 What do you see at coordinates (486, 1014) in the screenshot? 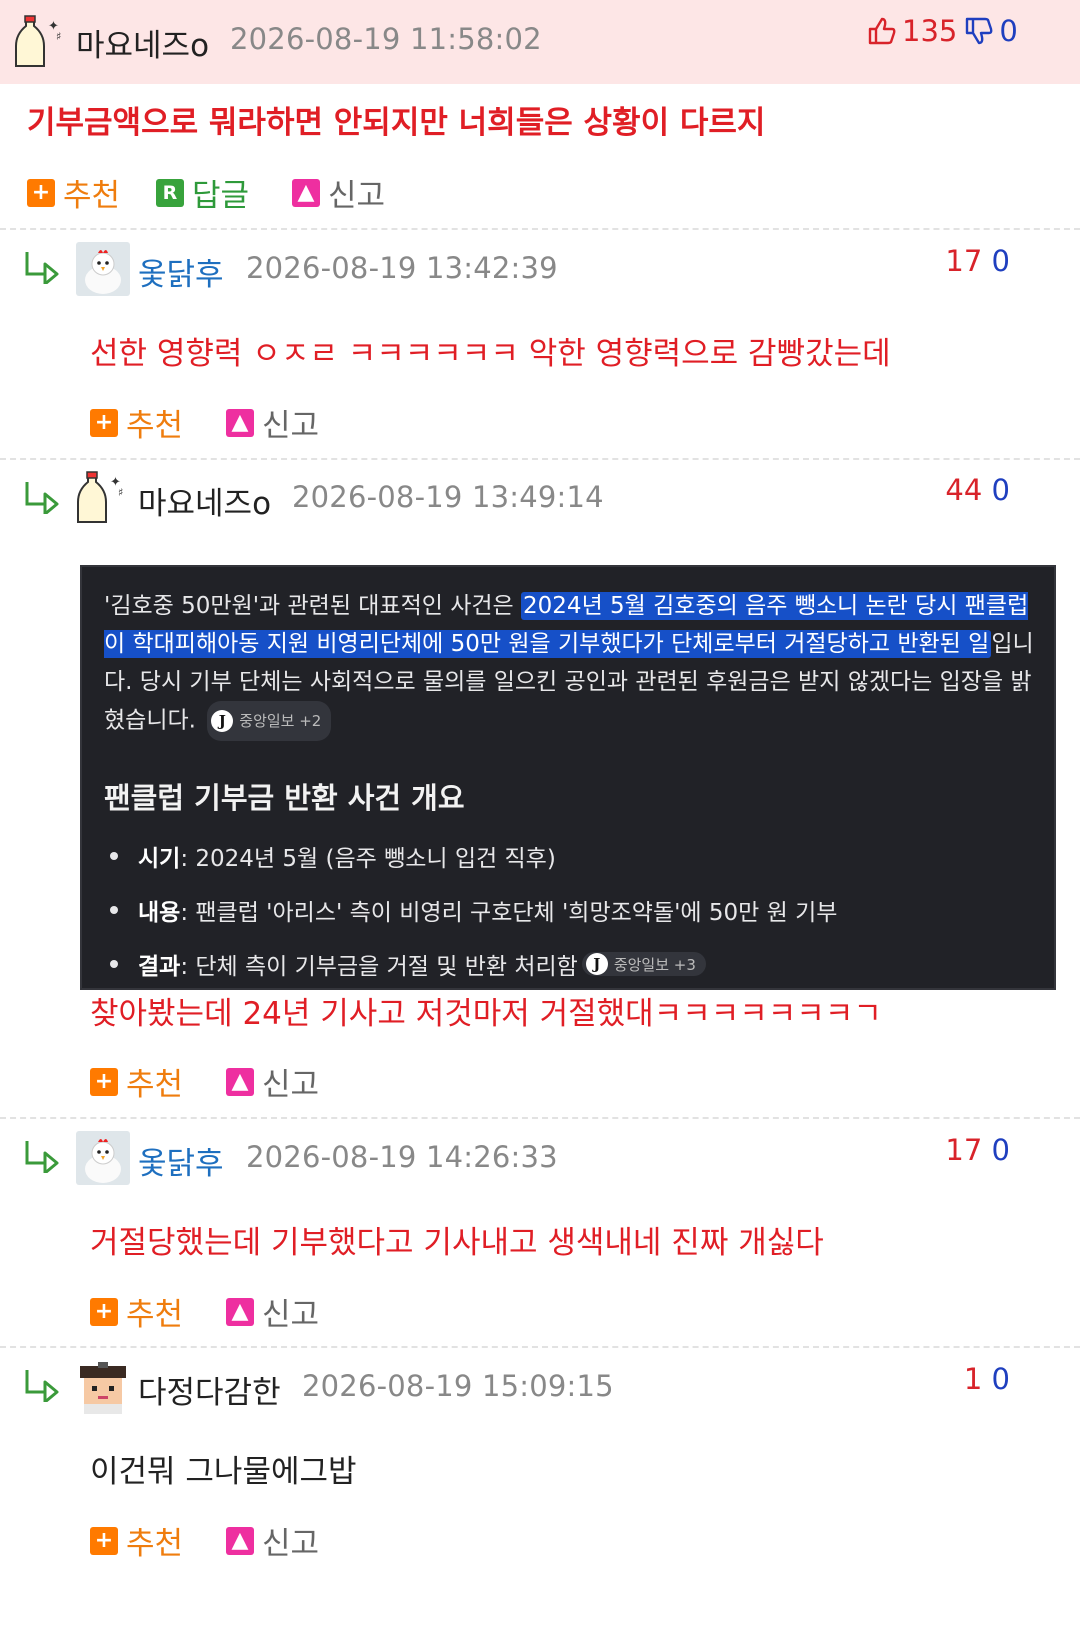
I see `comment-text: 찾아봤는데 24년 기사고 저것마저 거절했대ㅋㅋㅋㅋㅋㅋㅋㄱ` at bounding box center [486, 1014].